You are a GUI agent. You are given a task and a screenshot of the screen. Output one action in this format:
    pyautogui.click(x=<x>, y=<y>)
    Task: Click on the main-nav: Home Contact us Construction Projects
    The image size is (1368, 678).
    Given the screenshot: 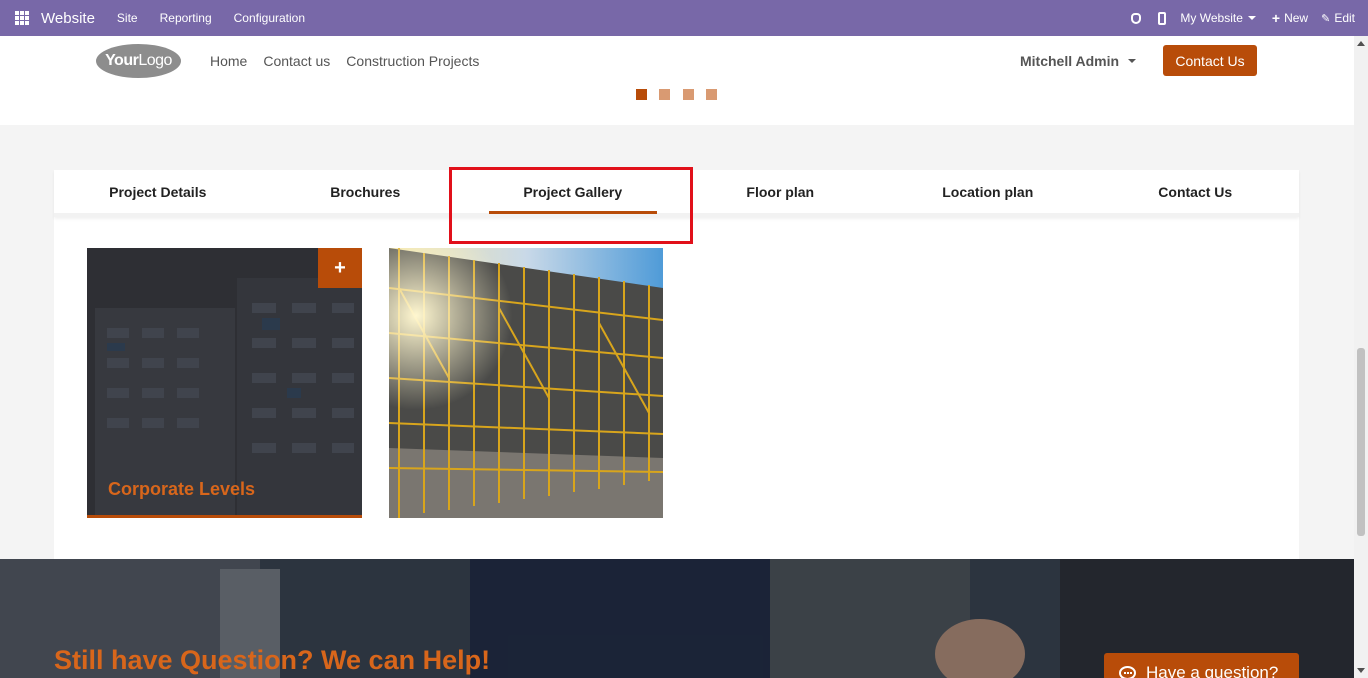 What is the action you would take?
    pyautogui.click(x=352, y=61)
    